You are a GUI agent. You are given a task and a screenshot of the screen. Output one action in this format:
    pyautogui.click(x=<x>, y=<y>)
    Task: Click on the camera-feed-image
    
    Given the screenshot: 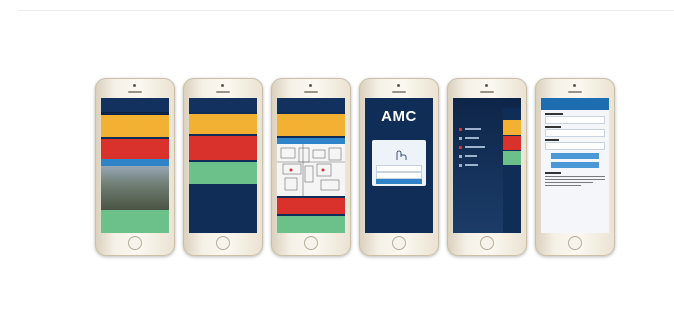 What is the action you would take?
    pyautogui.click(x=135, y=188)
    